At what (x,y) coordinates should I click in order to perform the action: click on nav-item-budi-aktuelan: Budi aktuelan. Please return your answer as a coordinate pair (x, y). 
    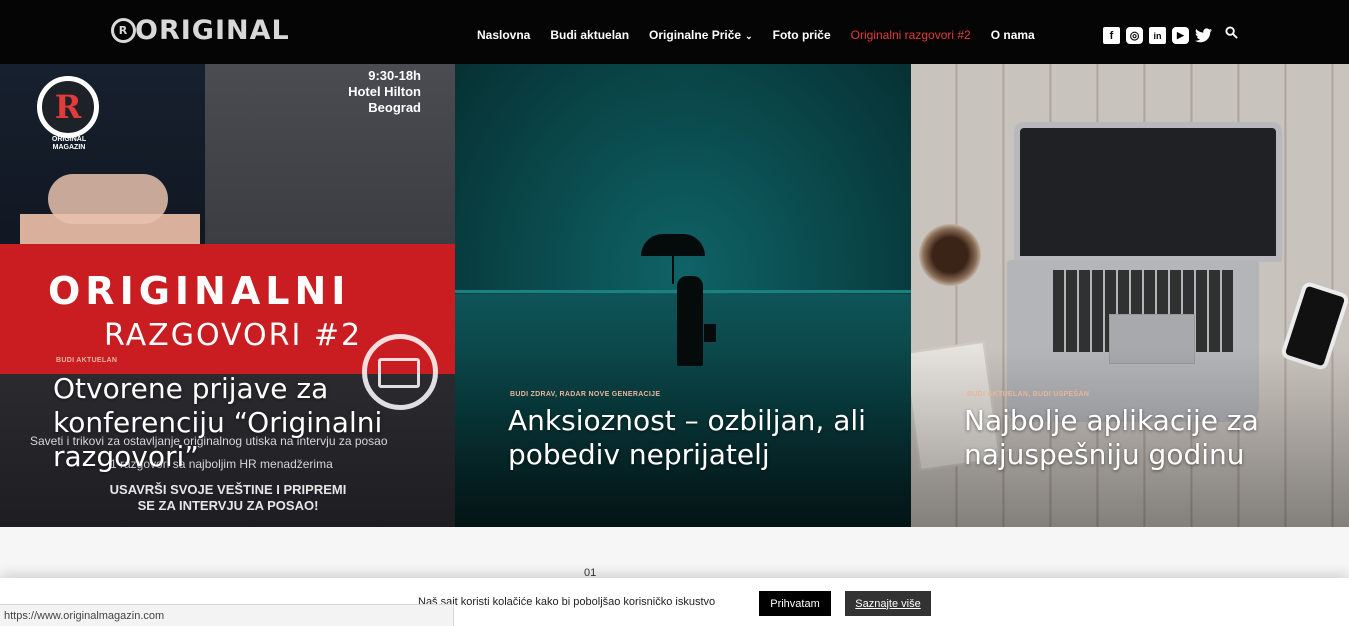
    Looking at the image, I should click on (589, 35).